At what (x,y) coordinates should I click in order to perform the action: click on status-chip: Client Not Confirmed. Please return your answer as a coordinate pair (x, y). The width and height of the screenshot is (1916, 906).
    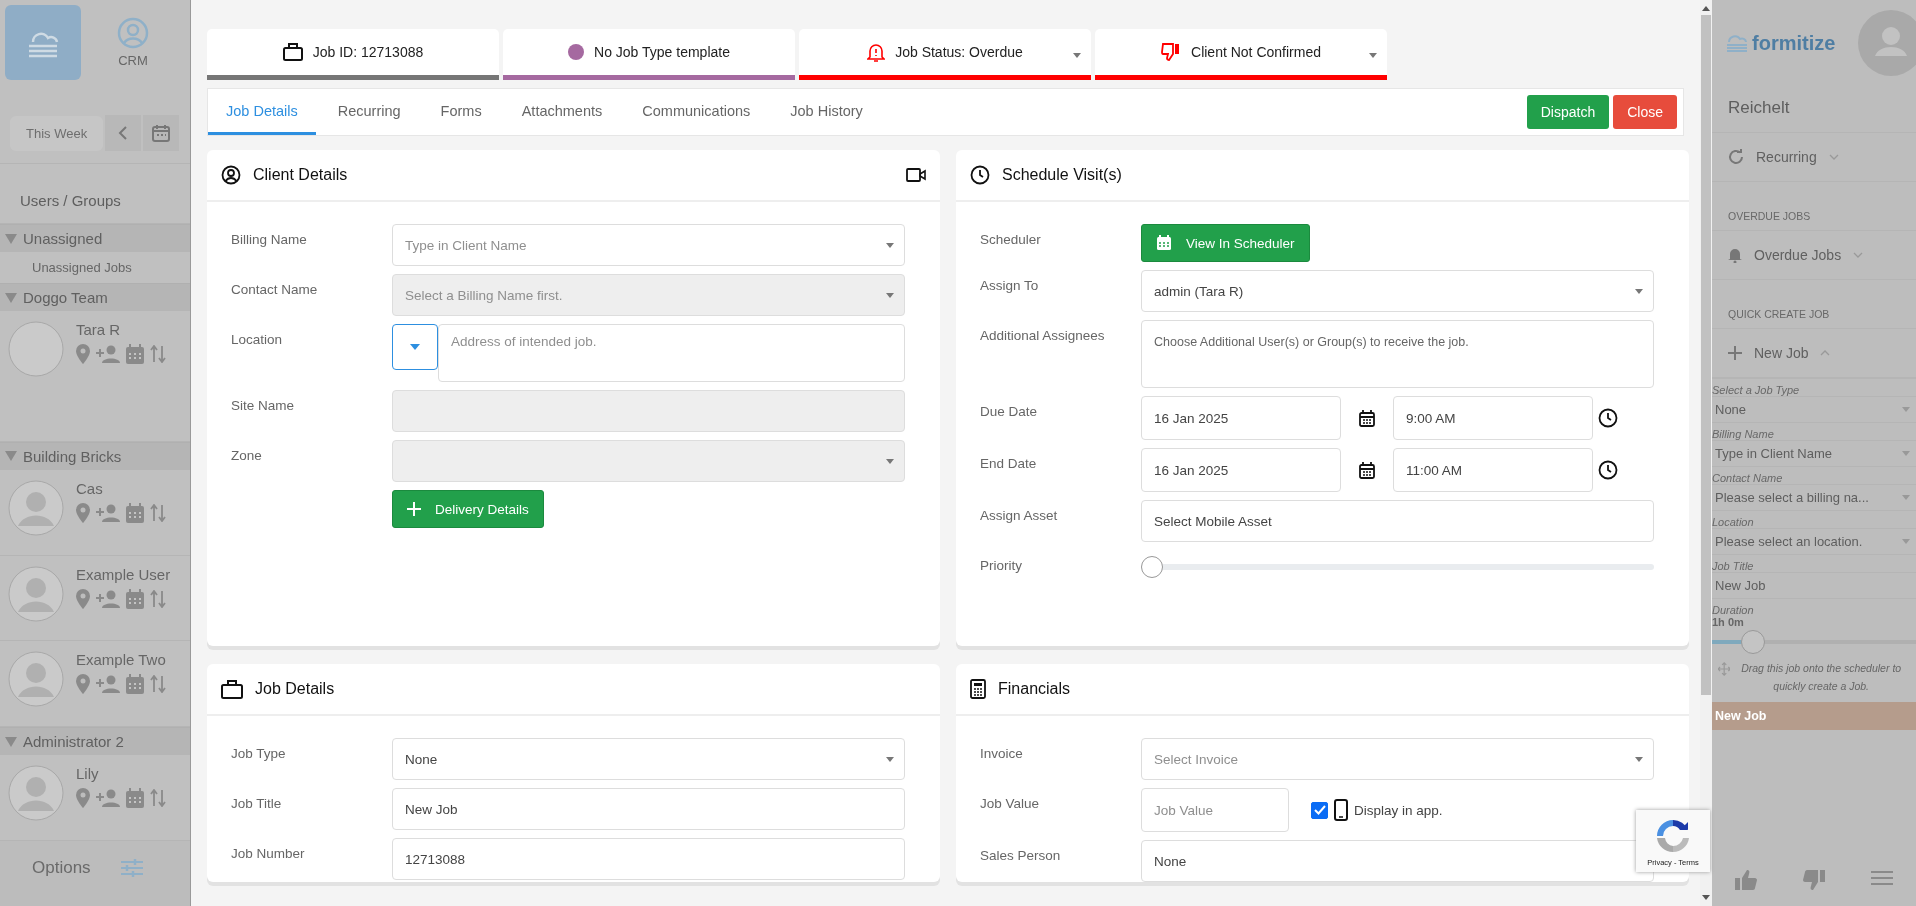
    Looking at the image, I should click on (1241, 54).